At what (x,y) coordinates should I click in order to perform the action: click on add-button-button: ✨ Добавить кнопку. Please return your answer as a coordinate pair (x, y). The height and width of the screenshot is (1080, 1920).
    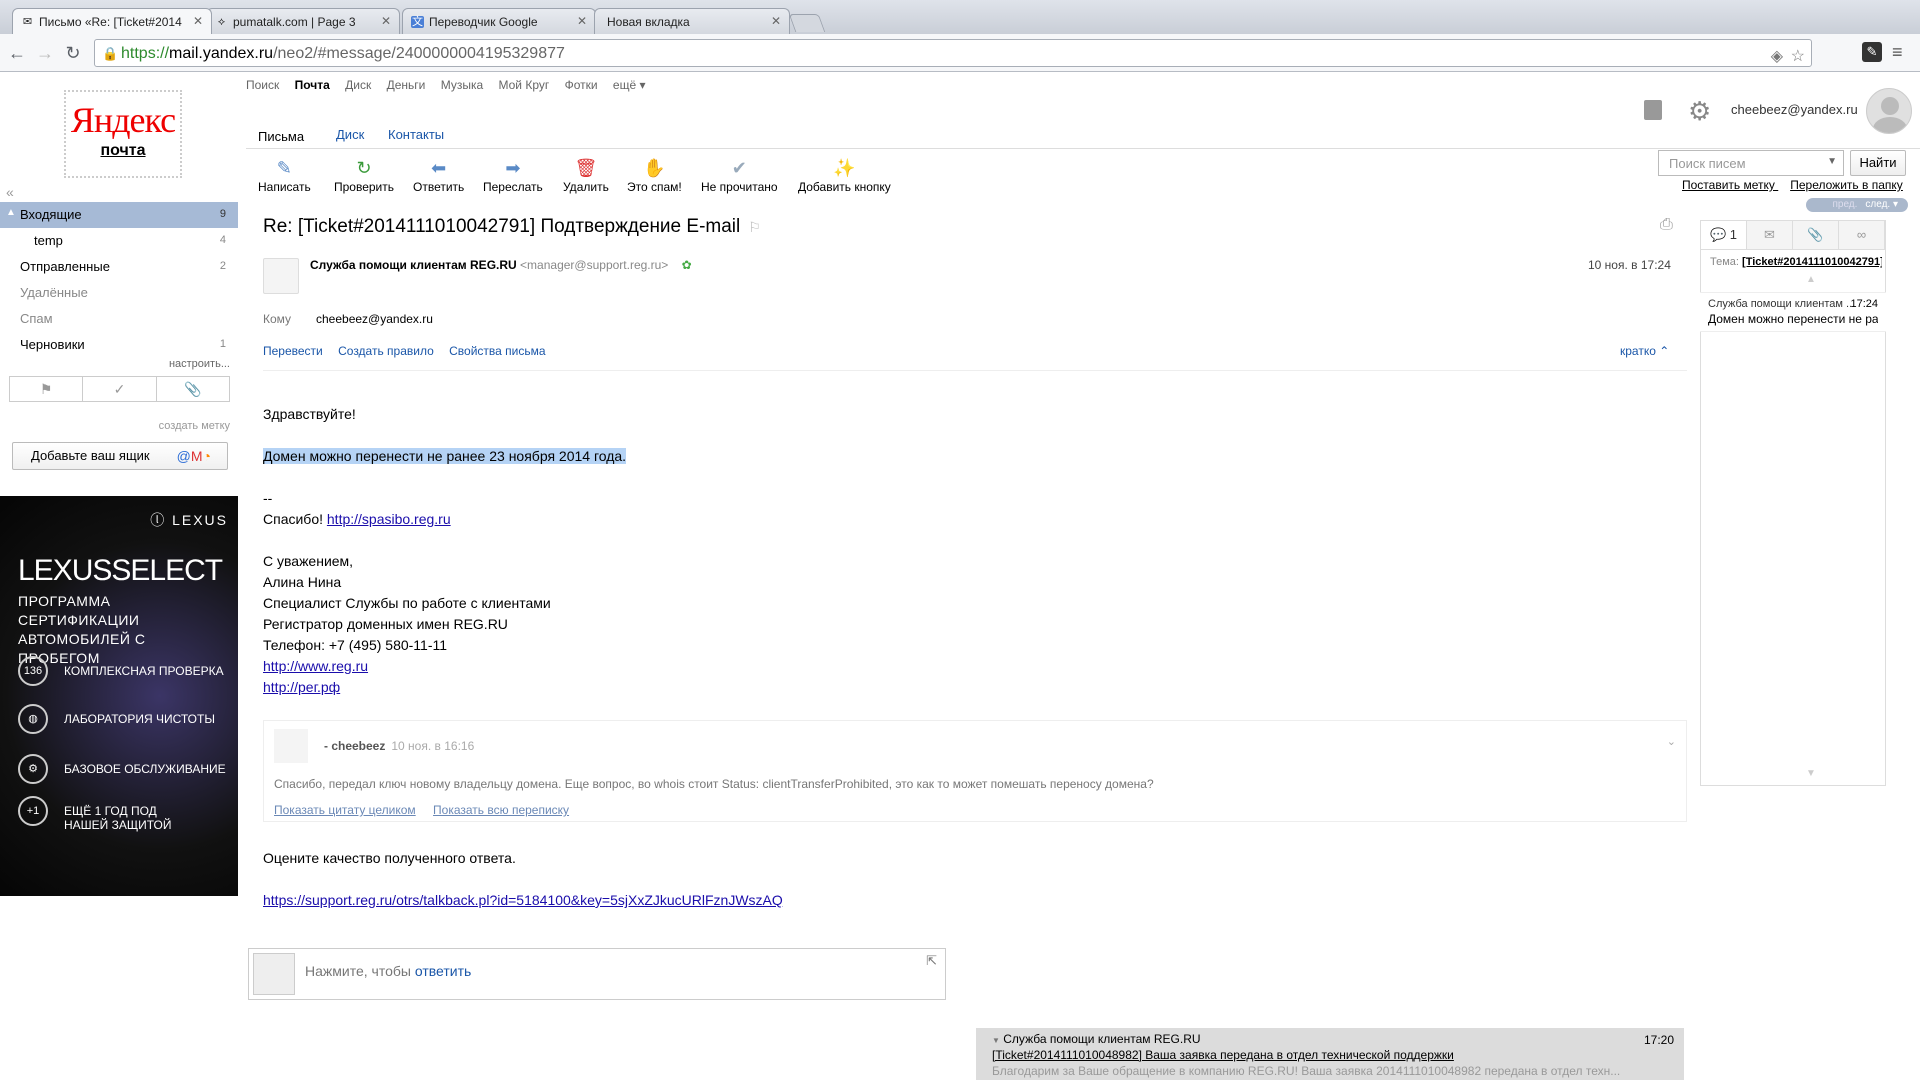
    Looking at the image, I should click on (844, 176).